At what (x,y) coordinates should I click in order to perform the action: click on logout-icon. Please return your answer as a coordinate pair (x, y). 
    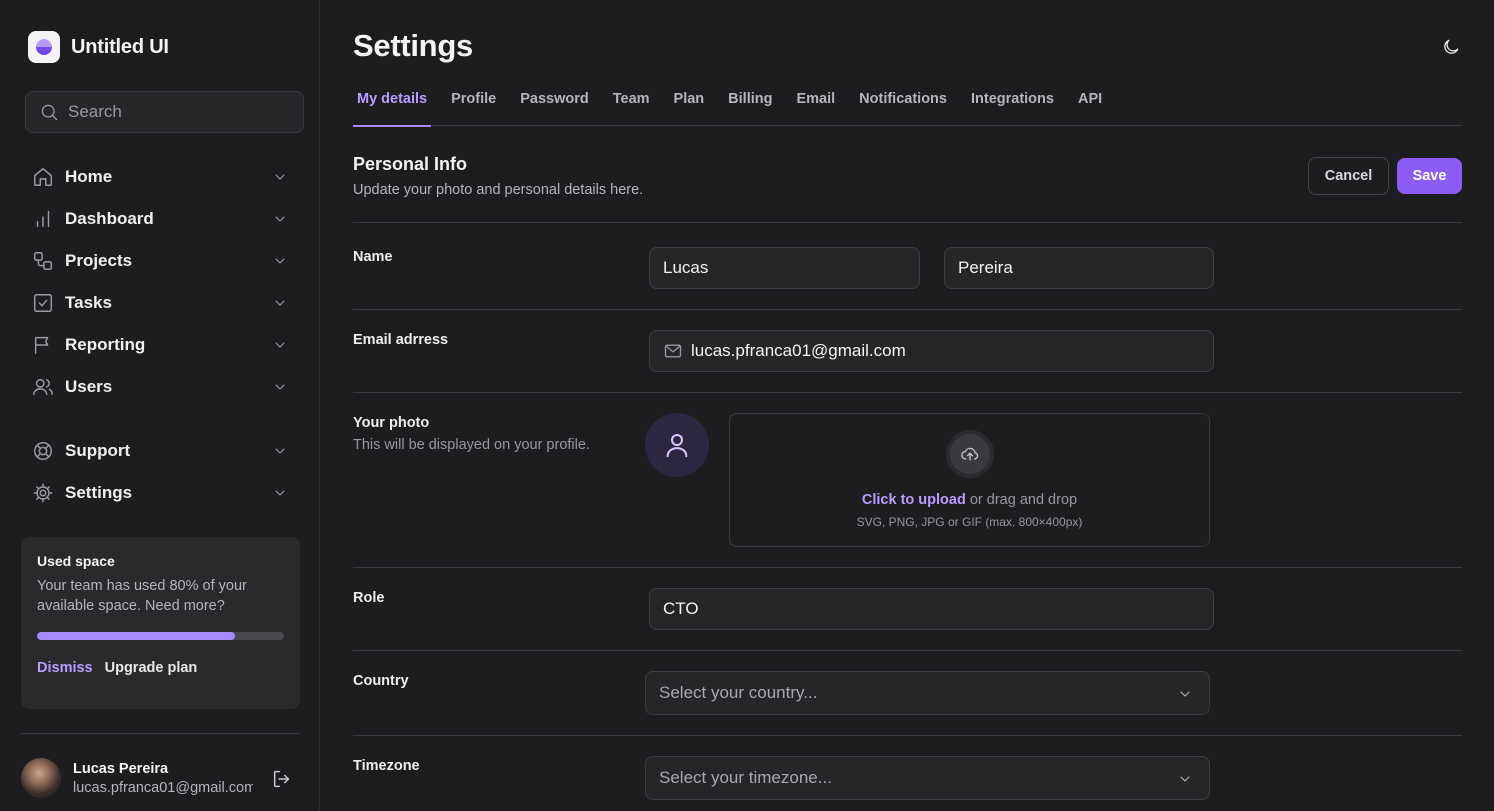
    Looking at the image, I should click on (282, 779).